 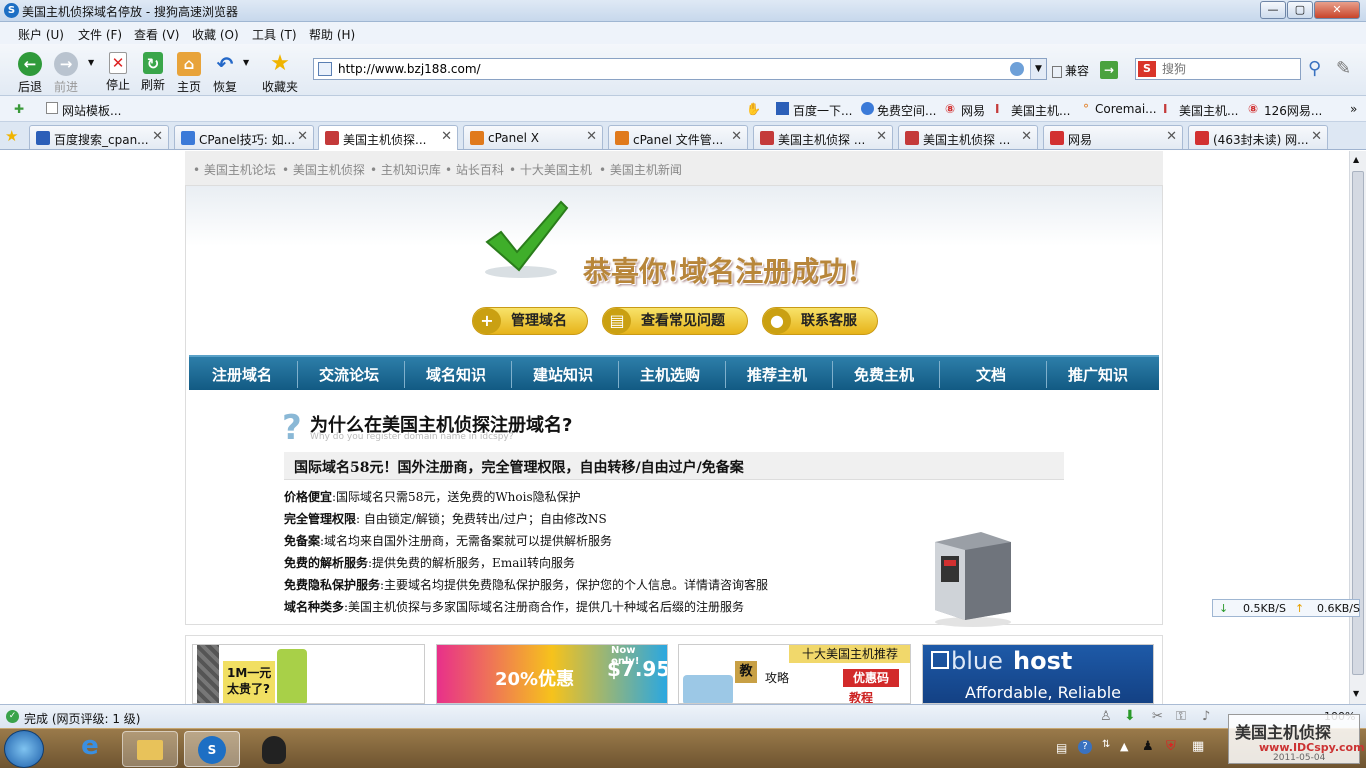 I want to click on topnav-wiki: • 站长百科, so click(x=474, y=169).